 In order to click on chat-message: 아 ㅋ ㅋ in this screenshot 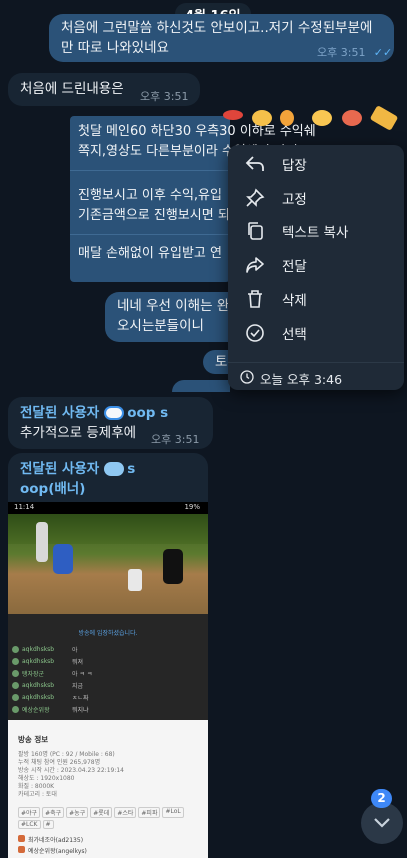, I will do `click(82, 674)`.